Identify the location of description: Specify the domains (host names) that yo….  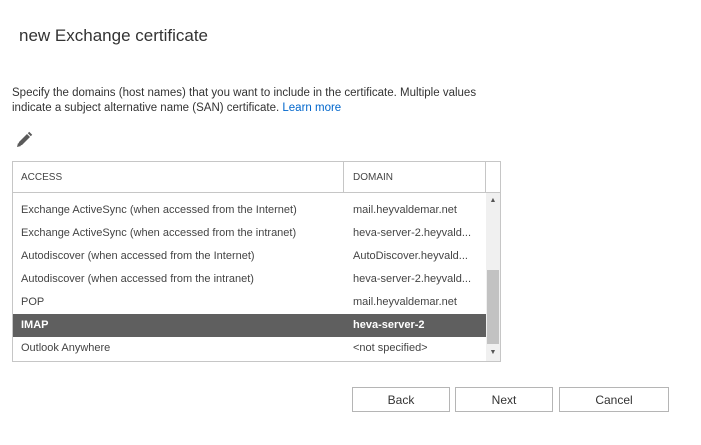
(262, 101).